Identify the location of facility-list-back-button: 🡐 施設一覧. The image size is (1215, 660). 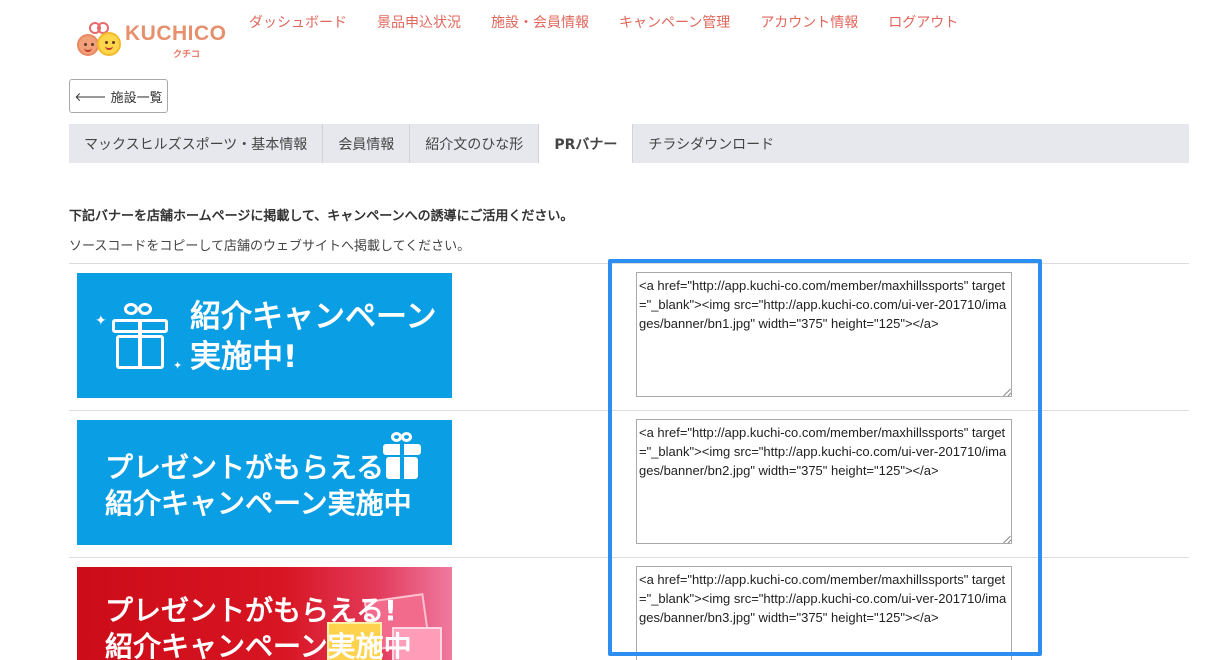
(118, 96).